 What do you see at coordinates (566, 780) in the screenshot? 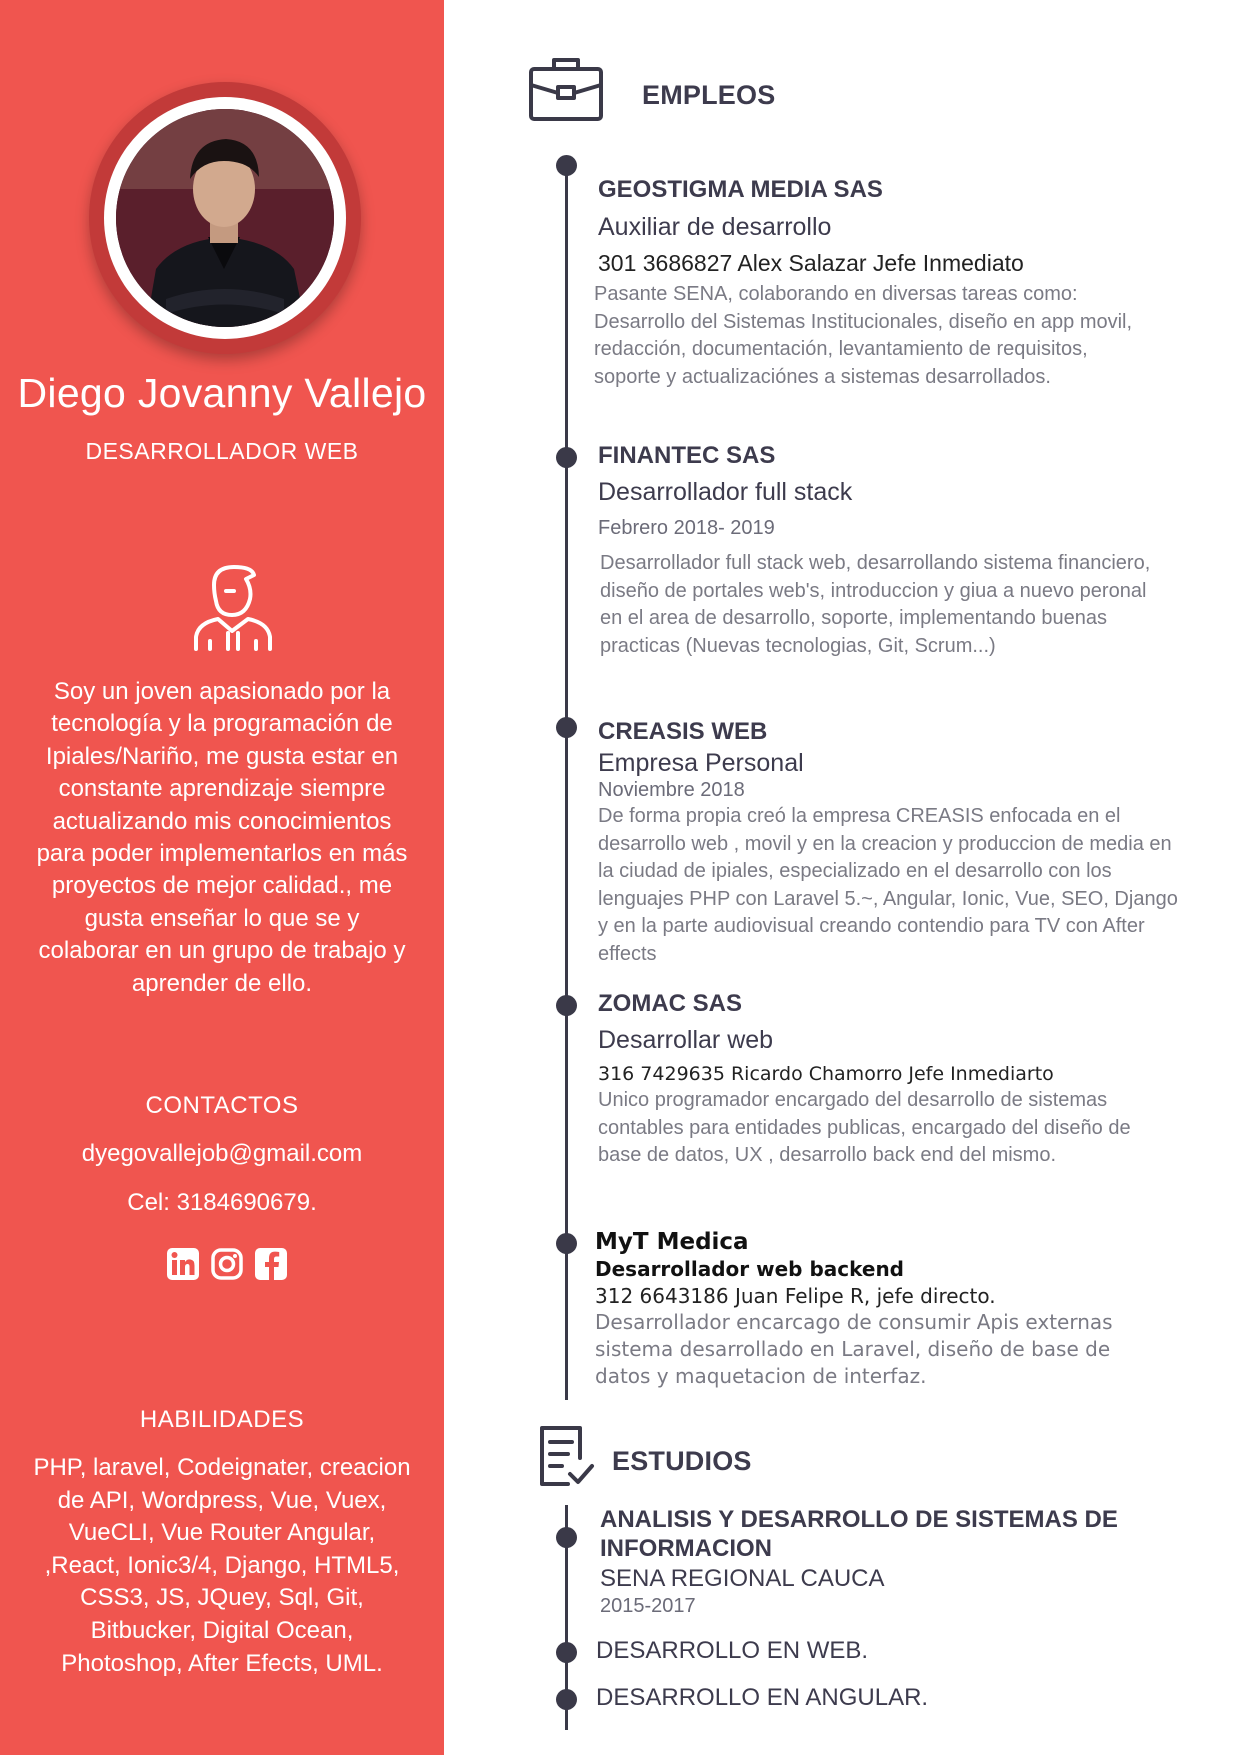
I see `timeline-employment` at bounding box center [566, 780].